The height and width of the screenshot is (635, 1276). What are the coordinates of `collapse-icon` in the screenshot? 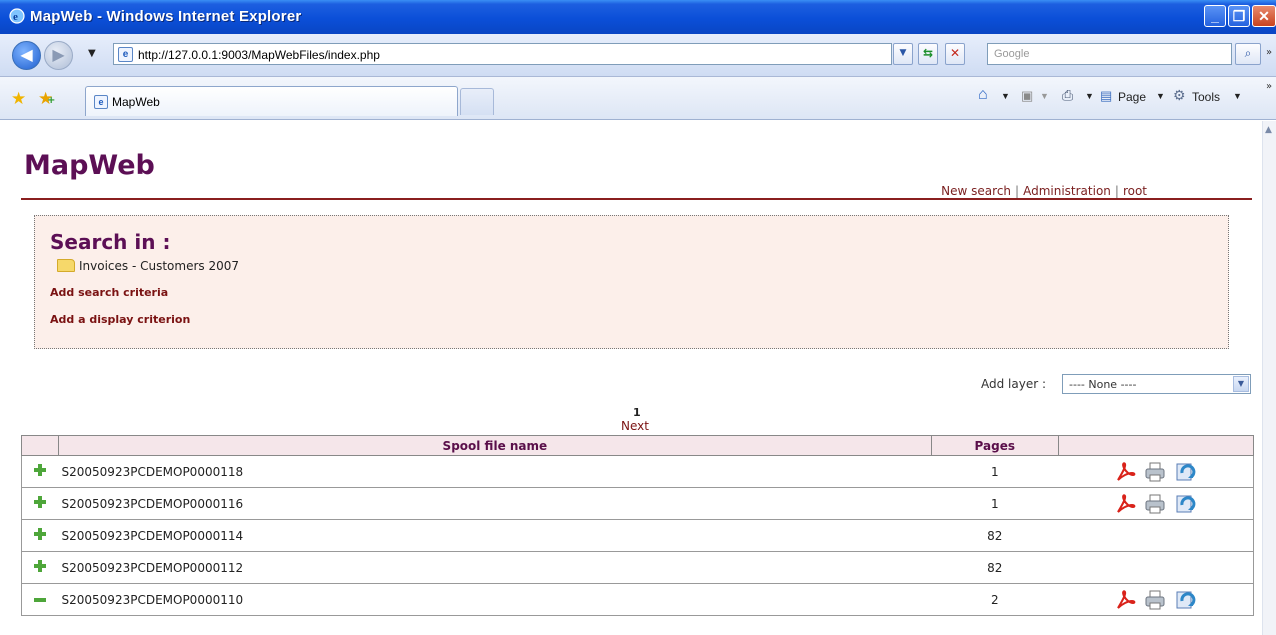 It's located at (40, 600).